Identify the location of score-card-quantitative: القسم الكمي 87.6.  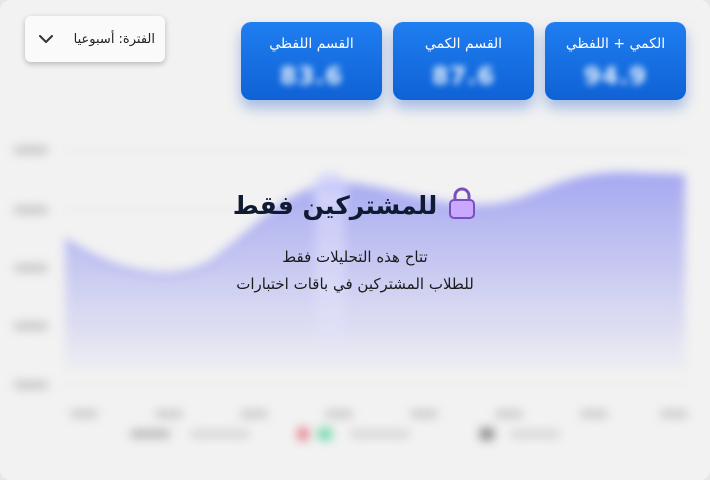
(463, 61).